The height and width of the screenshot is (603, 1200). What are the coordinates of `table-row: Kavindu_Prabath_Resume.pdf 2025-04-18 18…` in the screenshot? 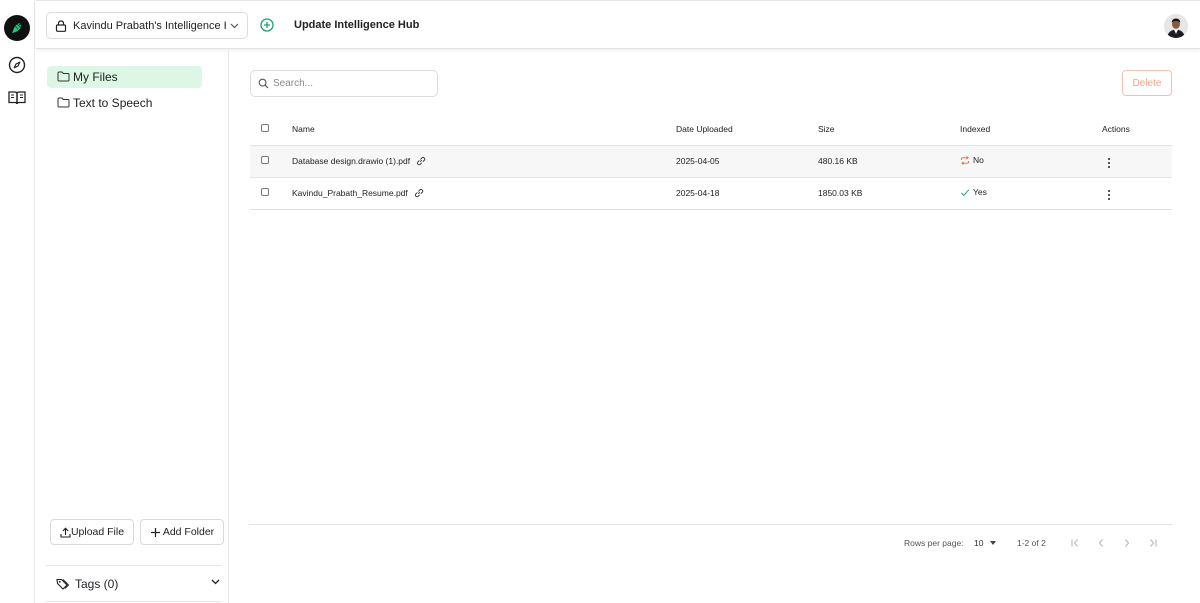 It's located at (711, 193).